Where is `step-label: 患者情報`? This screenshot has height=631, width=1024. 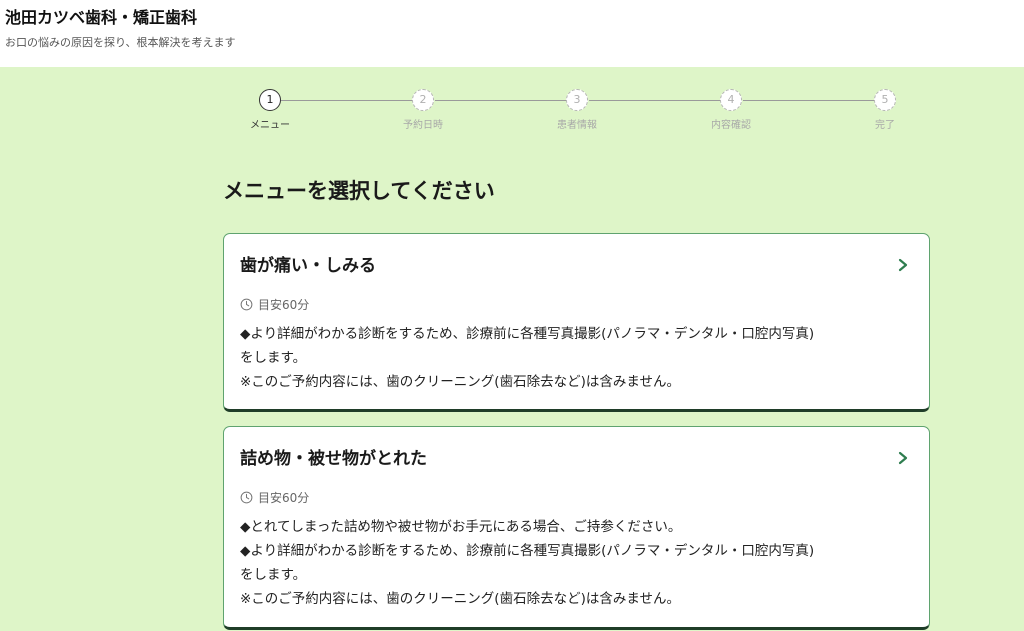 step-label: 患者情報 is located at coordinates (577, 125).